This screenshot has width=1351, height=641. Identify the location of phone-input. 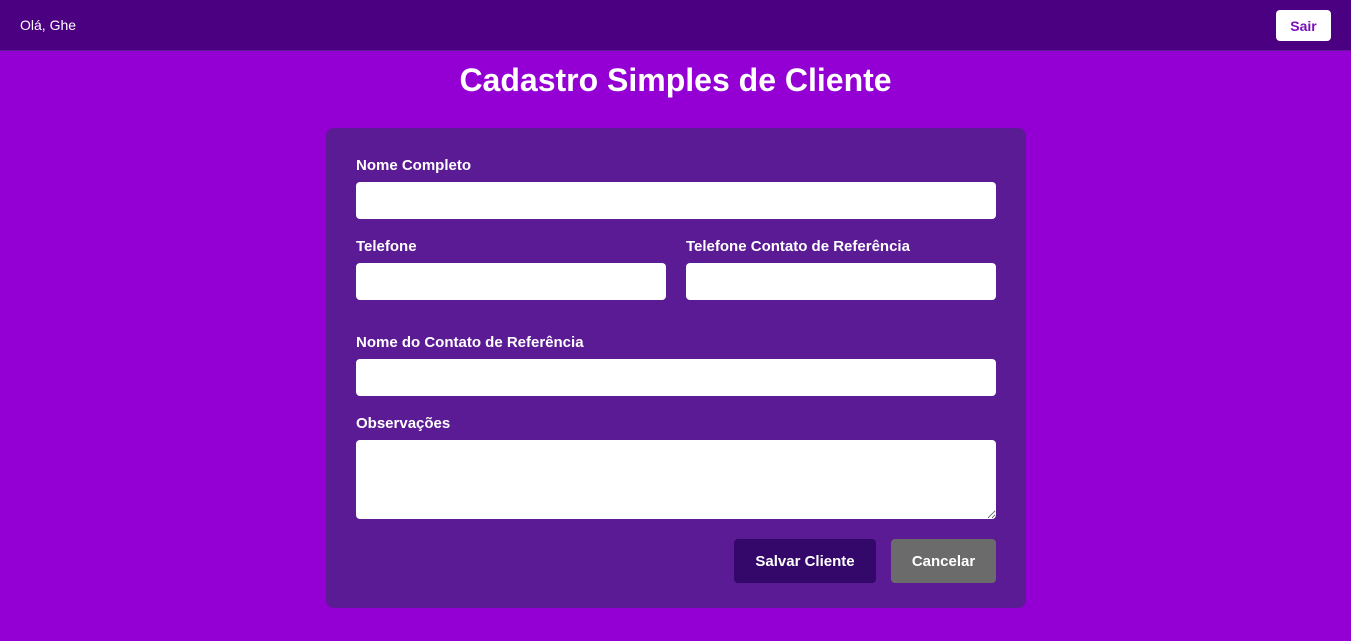
(511, 281).